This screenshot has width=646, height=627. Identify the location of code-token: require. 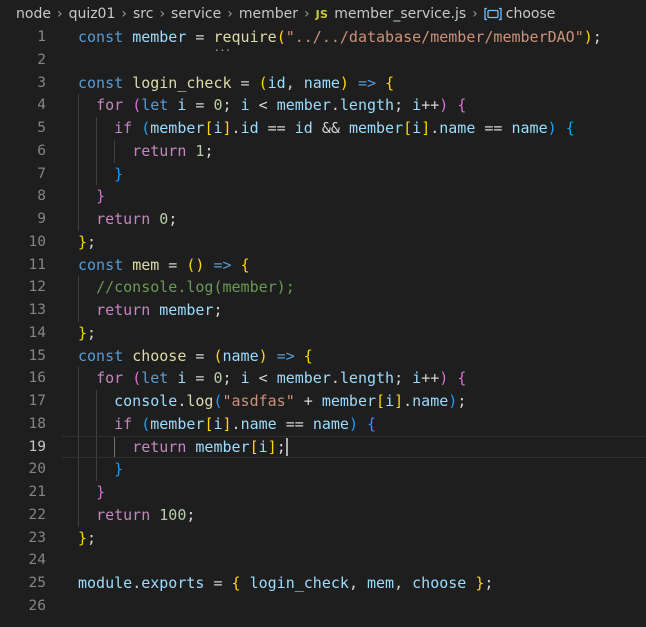
(244, 37).